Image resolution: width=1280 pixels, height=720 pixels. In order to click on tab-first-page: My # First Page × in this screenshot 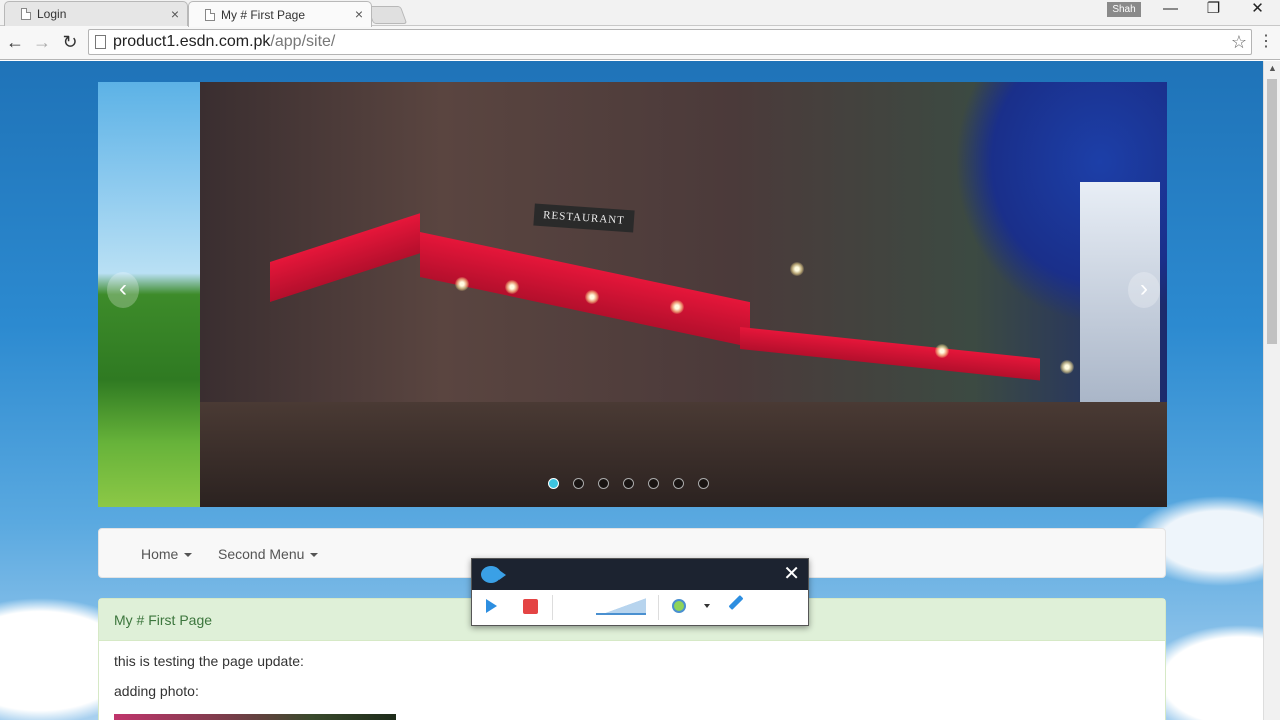, I will do `click(280, 14)`.